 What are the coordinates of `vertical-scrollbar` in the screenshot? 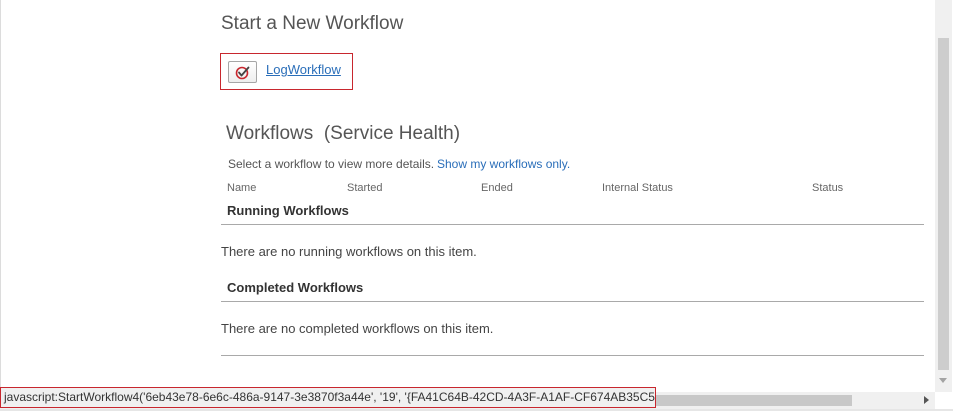 It's located at (943, 196).